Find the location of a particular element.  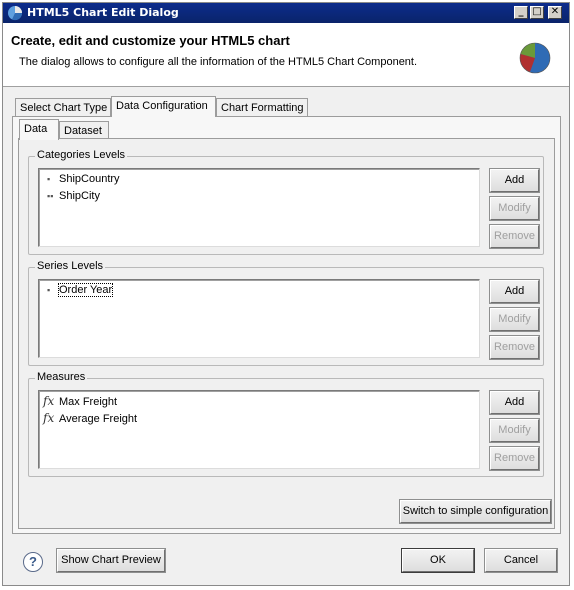

list-item: ▪ ShipCountry is located at coordinates (83, 180).